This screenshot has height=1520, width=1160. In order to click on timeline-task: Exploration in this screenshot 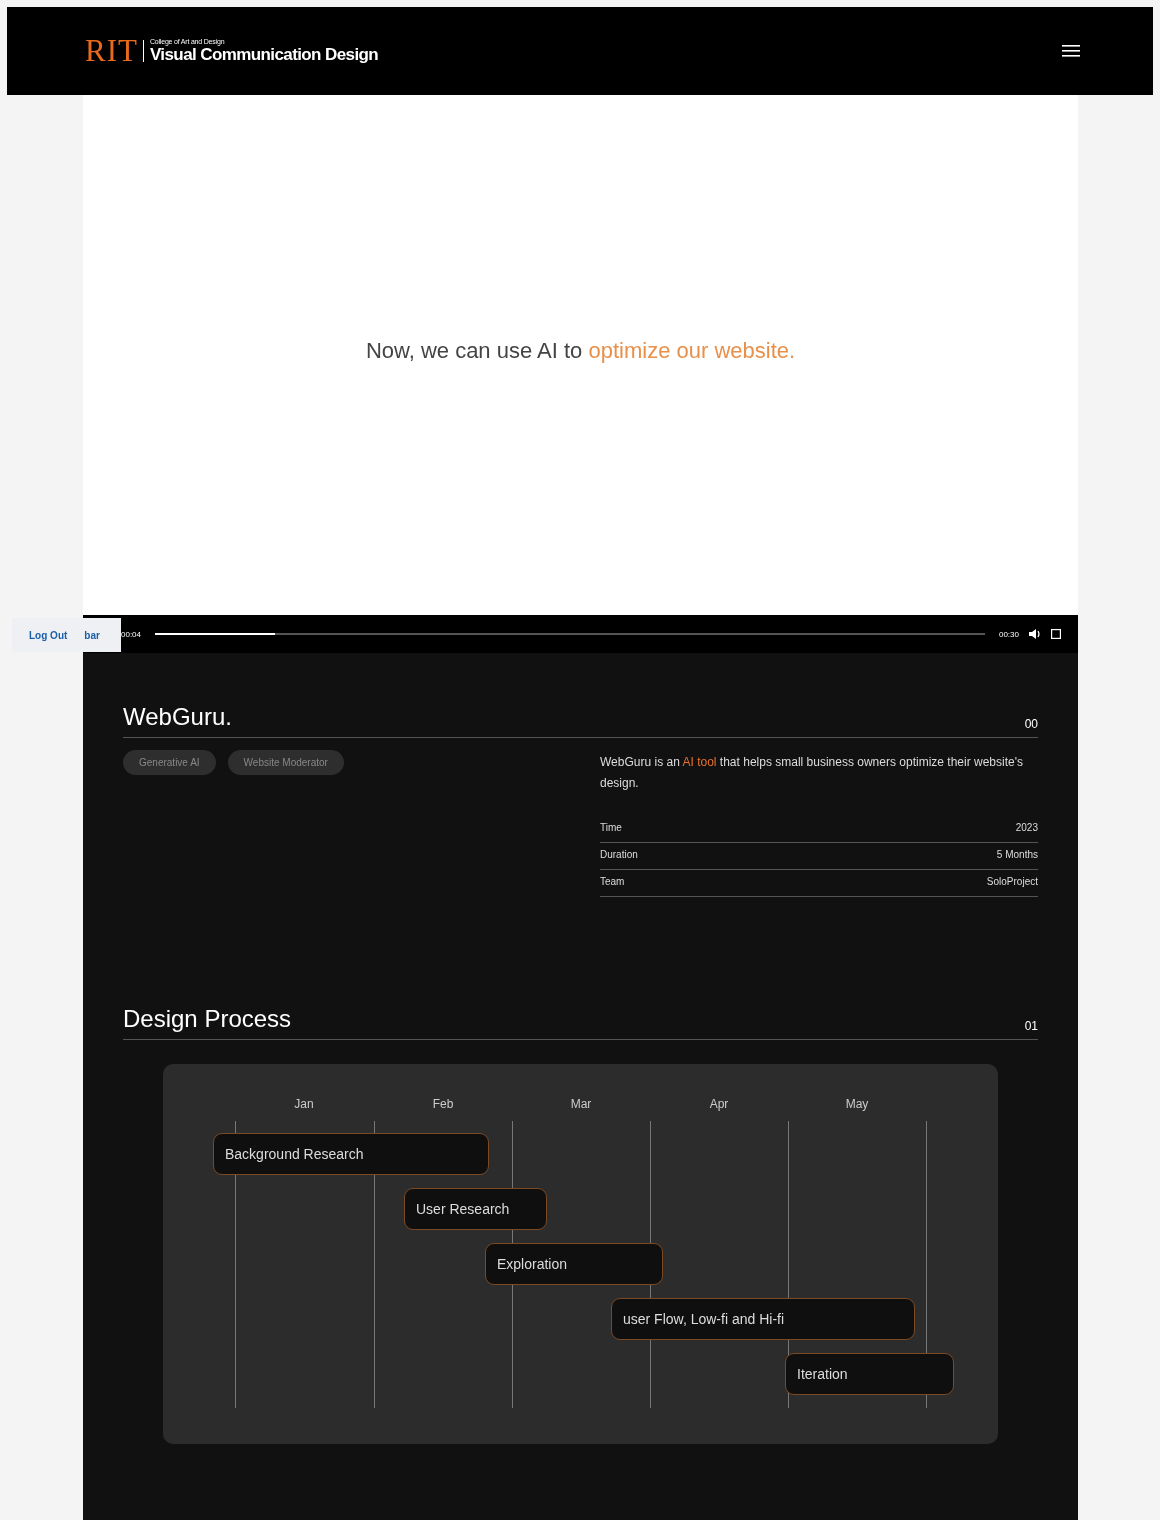, I will do `click(574, 1264)`.